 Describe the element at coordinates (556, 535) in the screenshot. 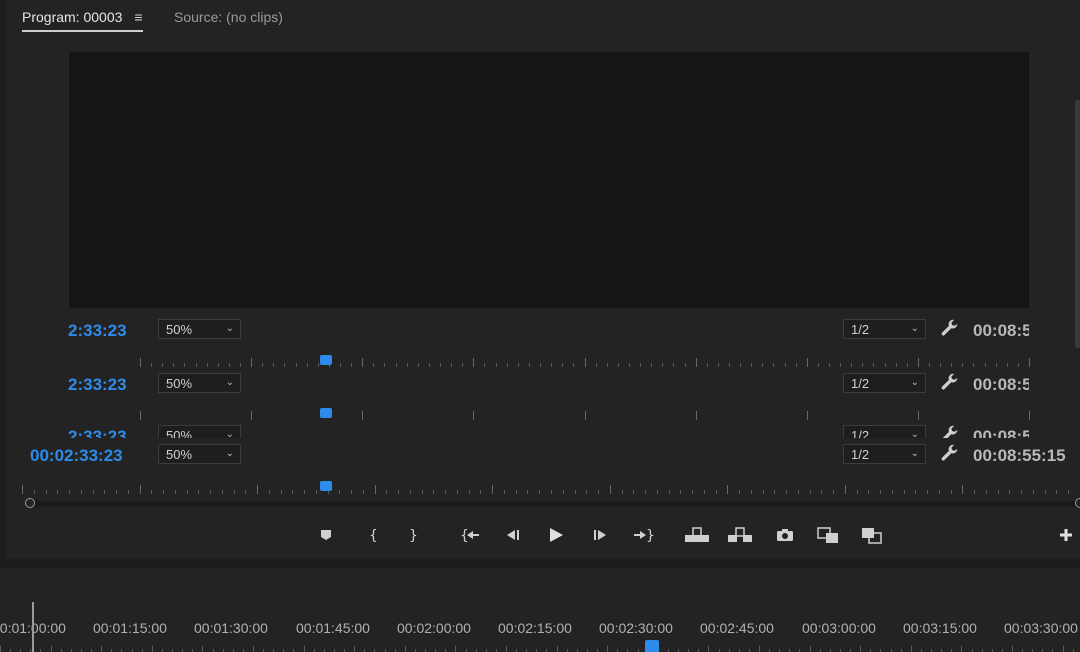

I see `play-button` at that location.